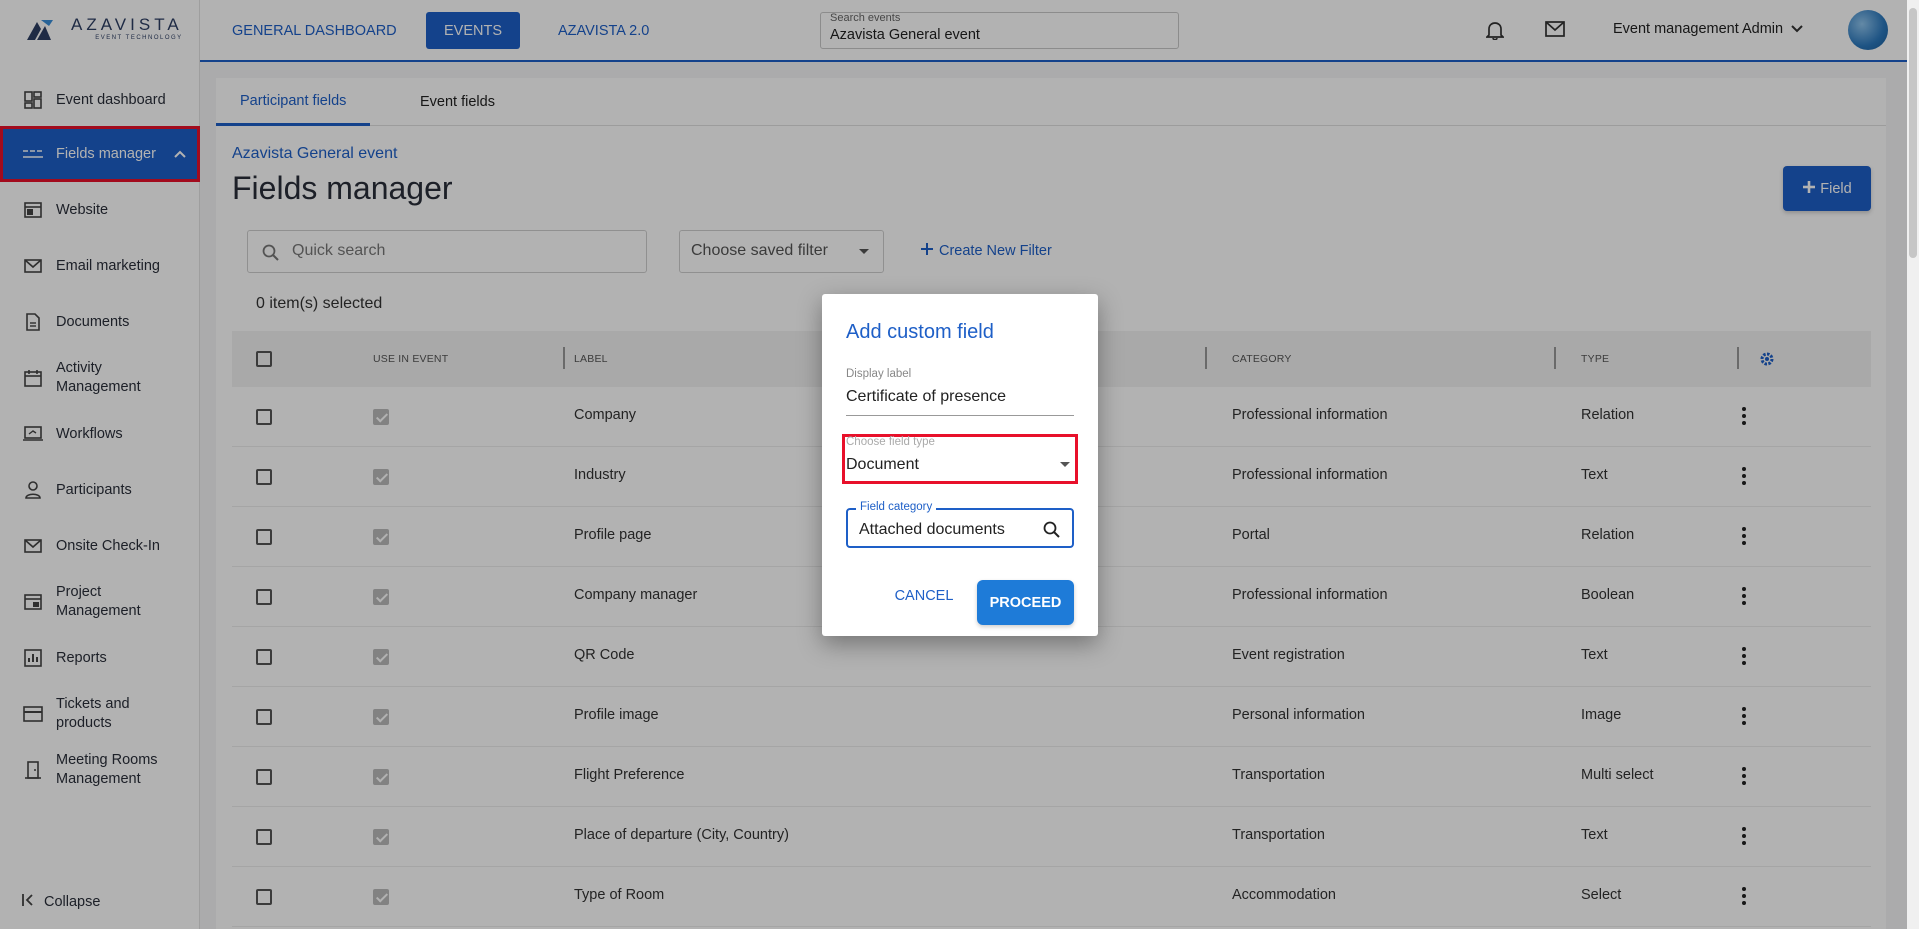 This screenshot has width=1919, height=929. I want to click on field-type-select: Document, so click(882, 465).